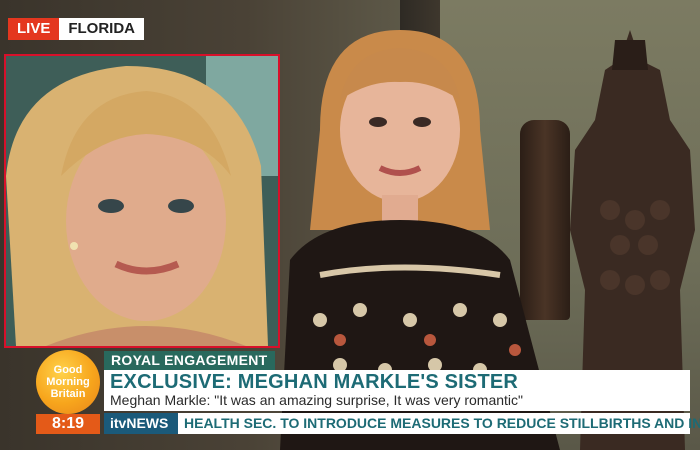 This screenshot has height=450, width=700. I want to click on live-badge: LIVE FLORIDA, so click(76, 29).